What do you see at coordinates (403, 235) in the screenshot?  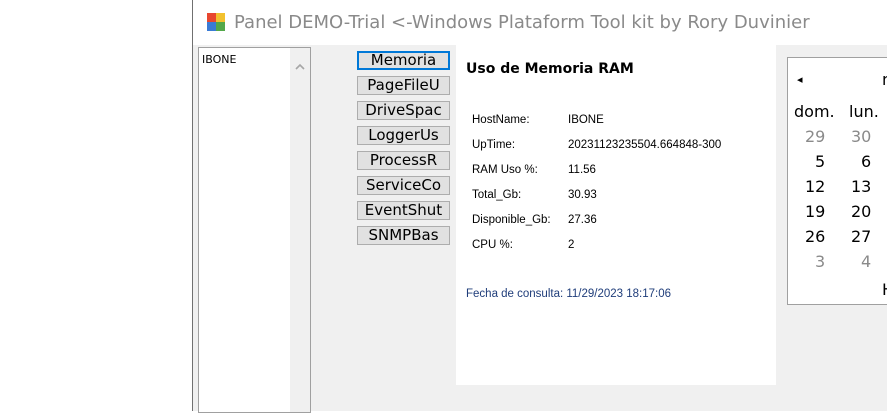 I see `snmp-button: SNMPBas` at bounding box center [403, 235].